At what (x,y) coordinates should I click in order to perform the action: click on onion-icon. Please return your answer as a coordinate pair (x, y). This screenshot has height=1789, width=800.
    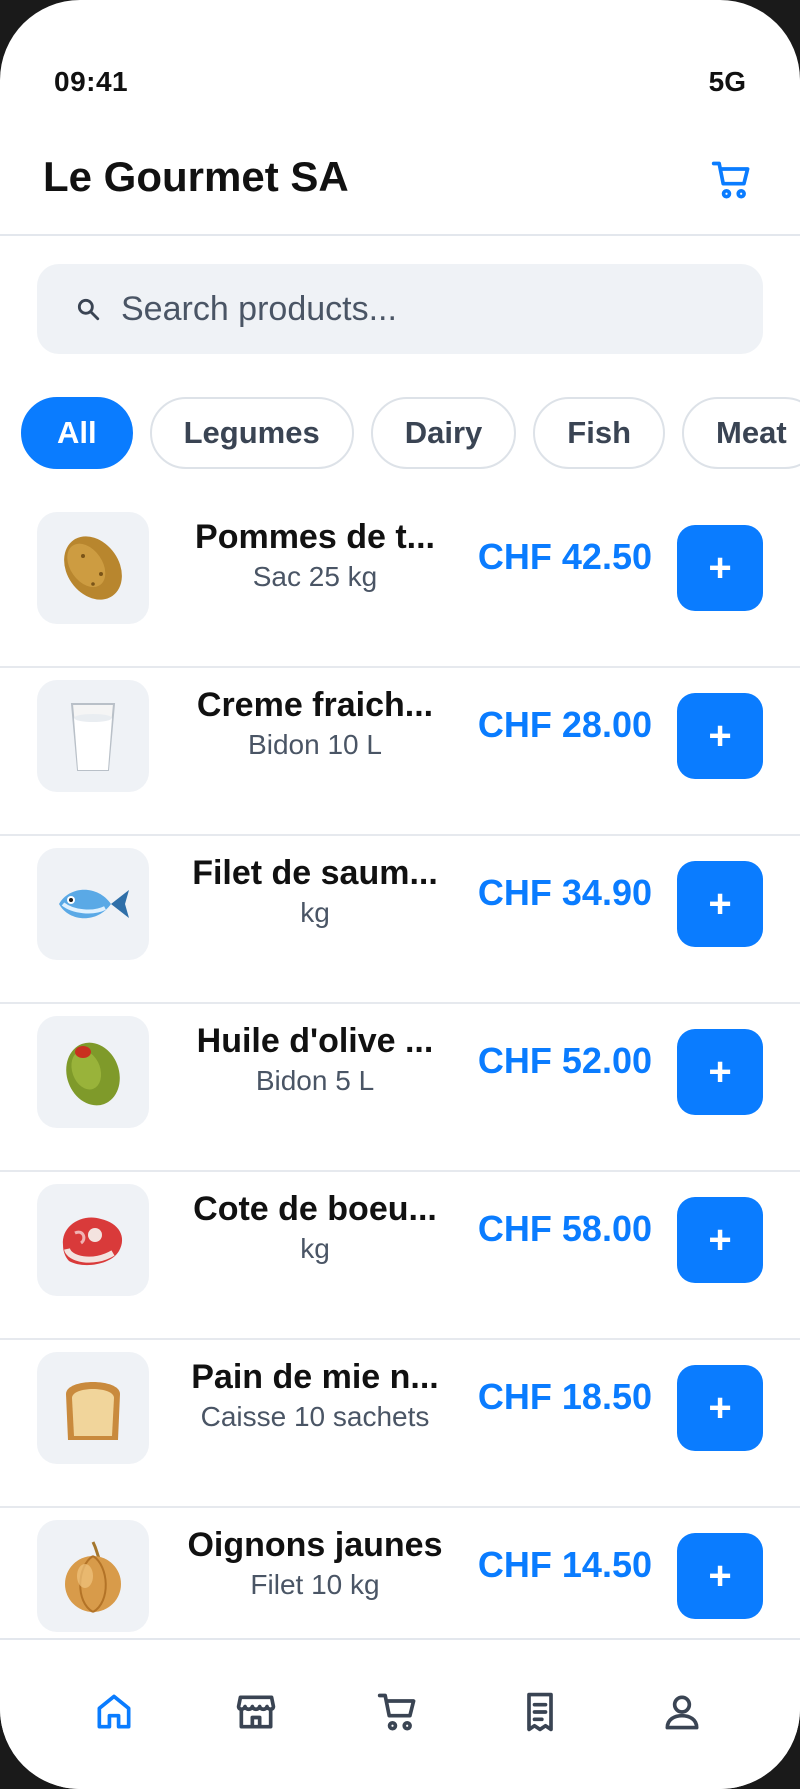
    Looking at the image, I should click on (93, 1577).